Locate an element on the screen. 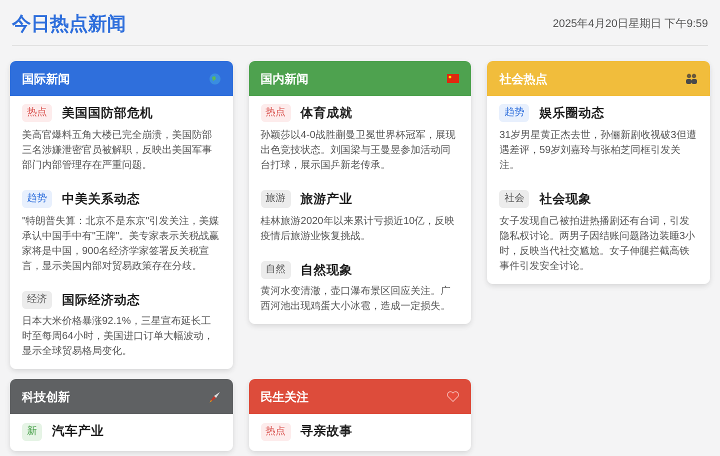 The height and width of the screenshot is (456, 720). flag-icon is located at coordinates (453, 78).